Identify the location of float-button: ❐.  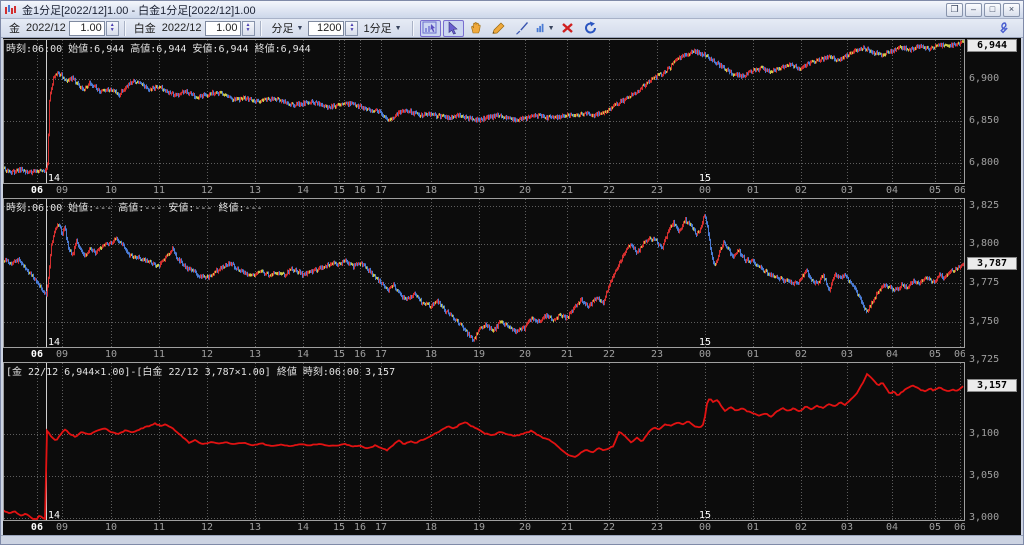
(954, 9).